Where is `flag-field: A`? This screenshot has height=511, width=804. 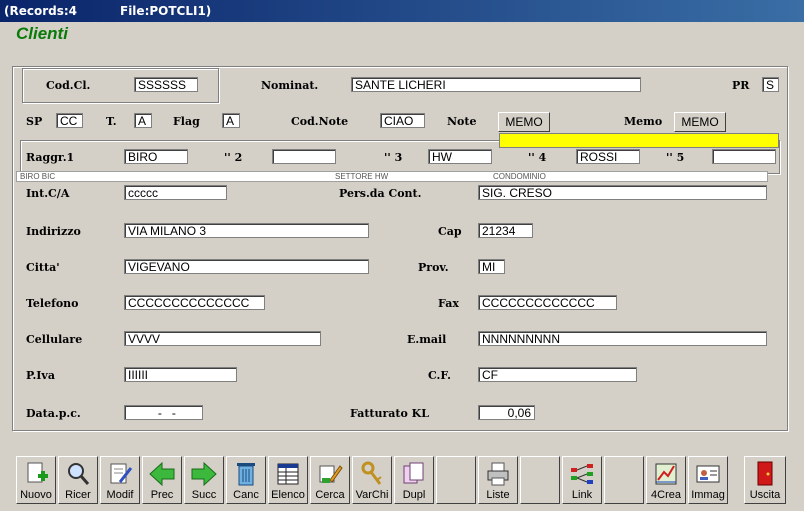
flag-field: A is located at coordinates (231, 120).